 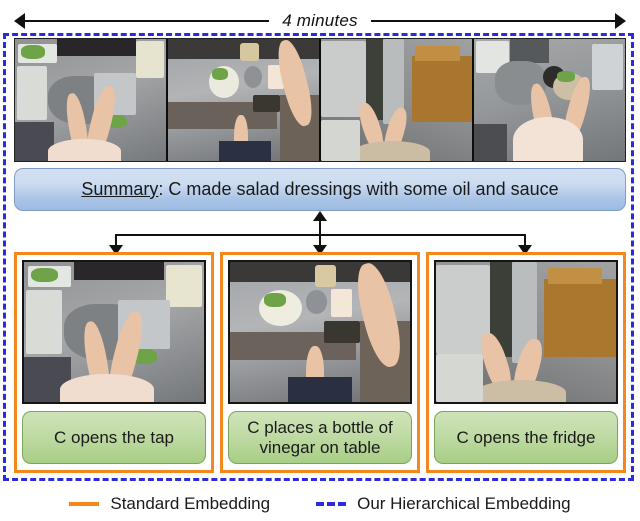 I want to click on legend-item-standard-embedding: Standard Embedding, so click(x=169, y=504).